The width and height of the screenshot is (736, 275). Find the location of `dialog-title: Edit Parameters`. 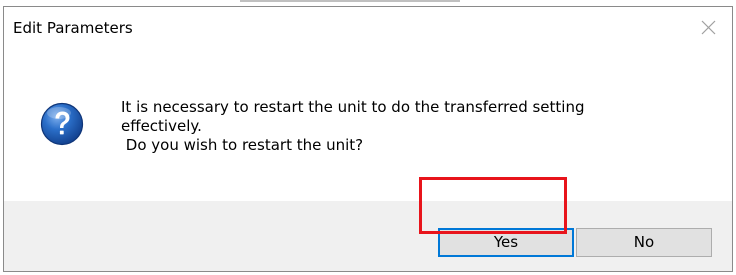

dialog-title: Edit Parameters is located at coordinates (73, 28).